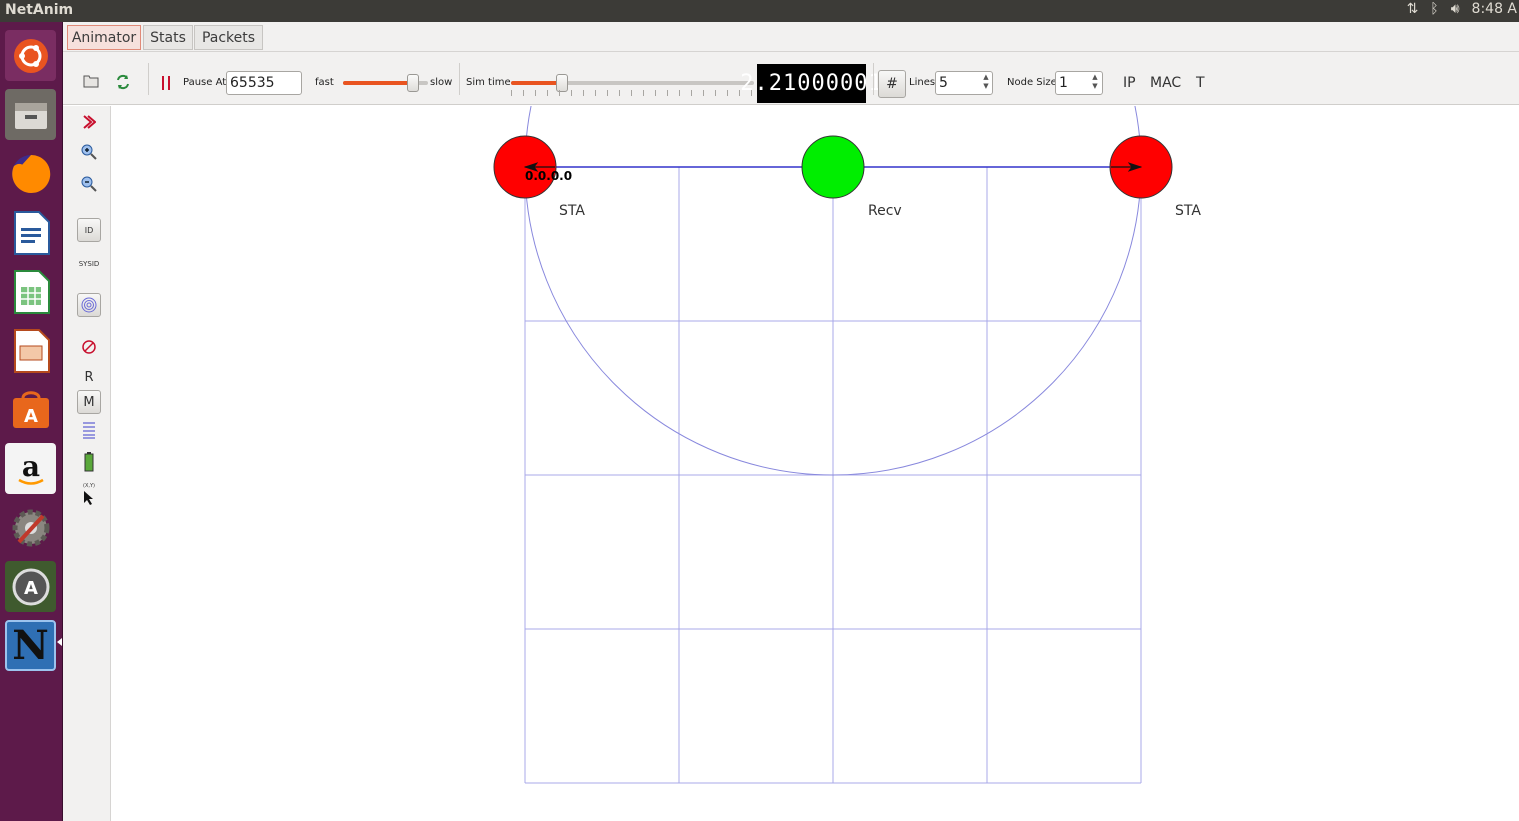 This screenshot has height=821, width=1519. What do you see at coordinates (811, 83) in the screenshot?
I see `sim-time-display: 2.21000001` at bounding box center [811, 83].